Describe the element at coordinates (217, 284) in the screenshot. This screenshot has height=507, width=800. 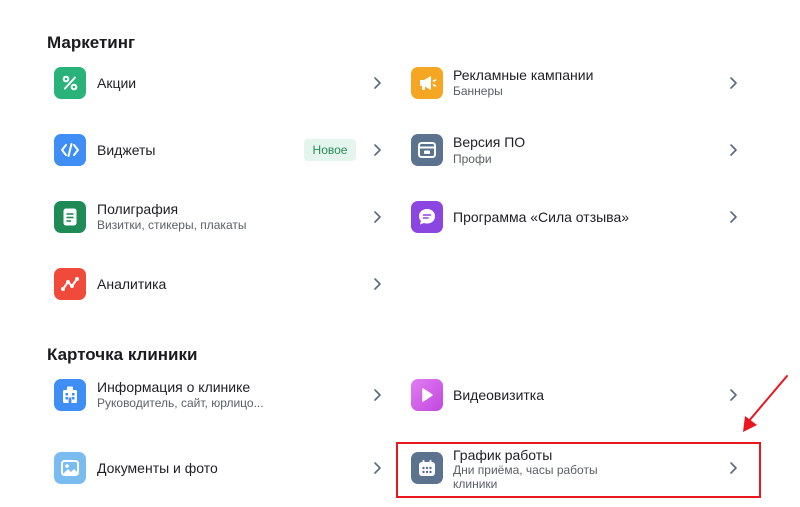
I see `menu-item-analytics: Аналитика` at that location.